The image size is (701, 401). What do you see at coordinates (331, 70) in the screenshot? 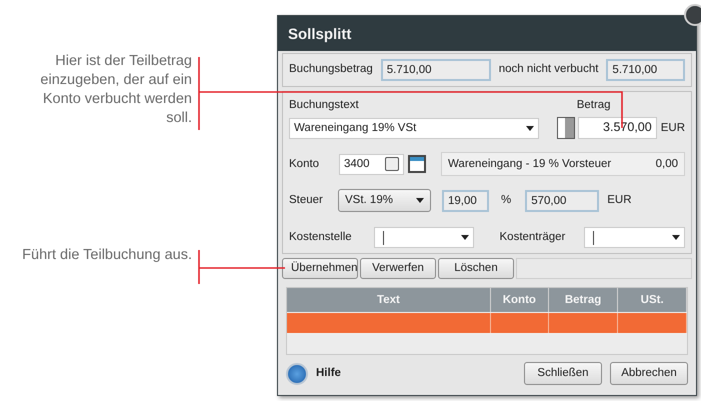
I see `field-label: Buchungsbetrag` at bounding box center [331, 70].